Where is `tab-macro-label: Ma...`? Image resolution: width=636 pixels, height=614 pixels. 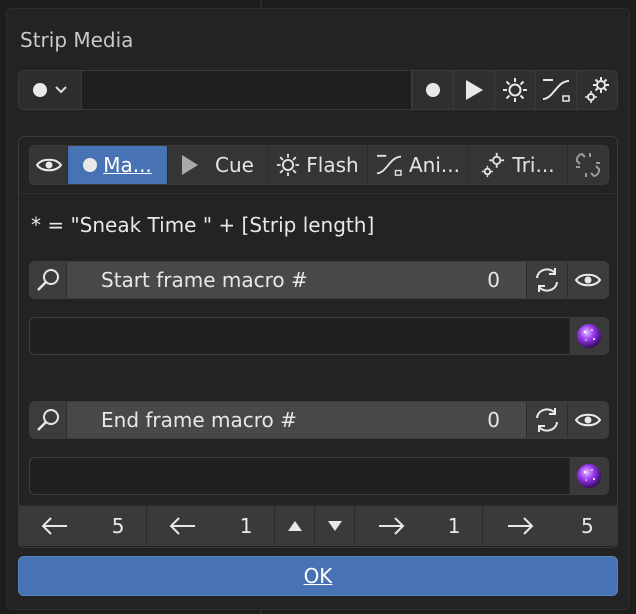
tab-macro-label: Ma... is located at coordinates (127, 165).